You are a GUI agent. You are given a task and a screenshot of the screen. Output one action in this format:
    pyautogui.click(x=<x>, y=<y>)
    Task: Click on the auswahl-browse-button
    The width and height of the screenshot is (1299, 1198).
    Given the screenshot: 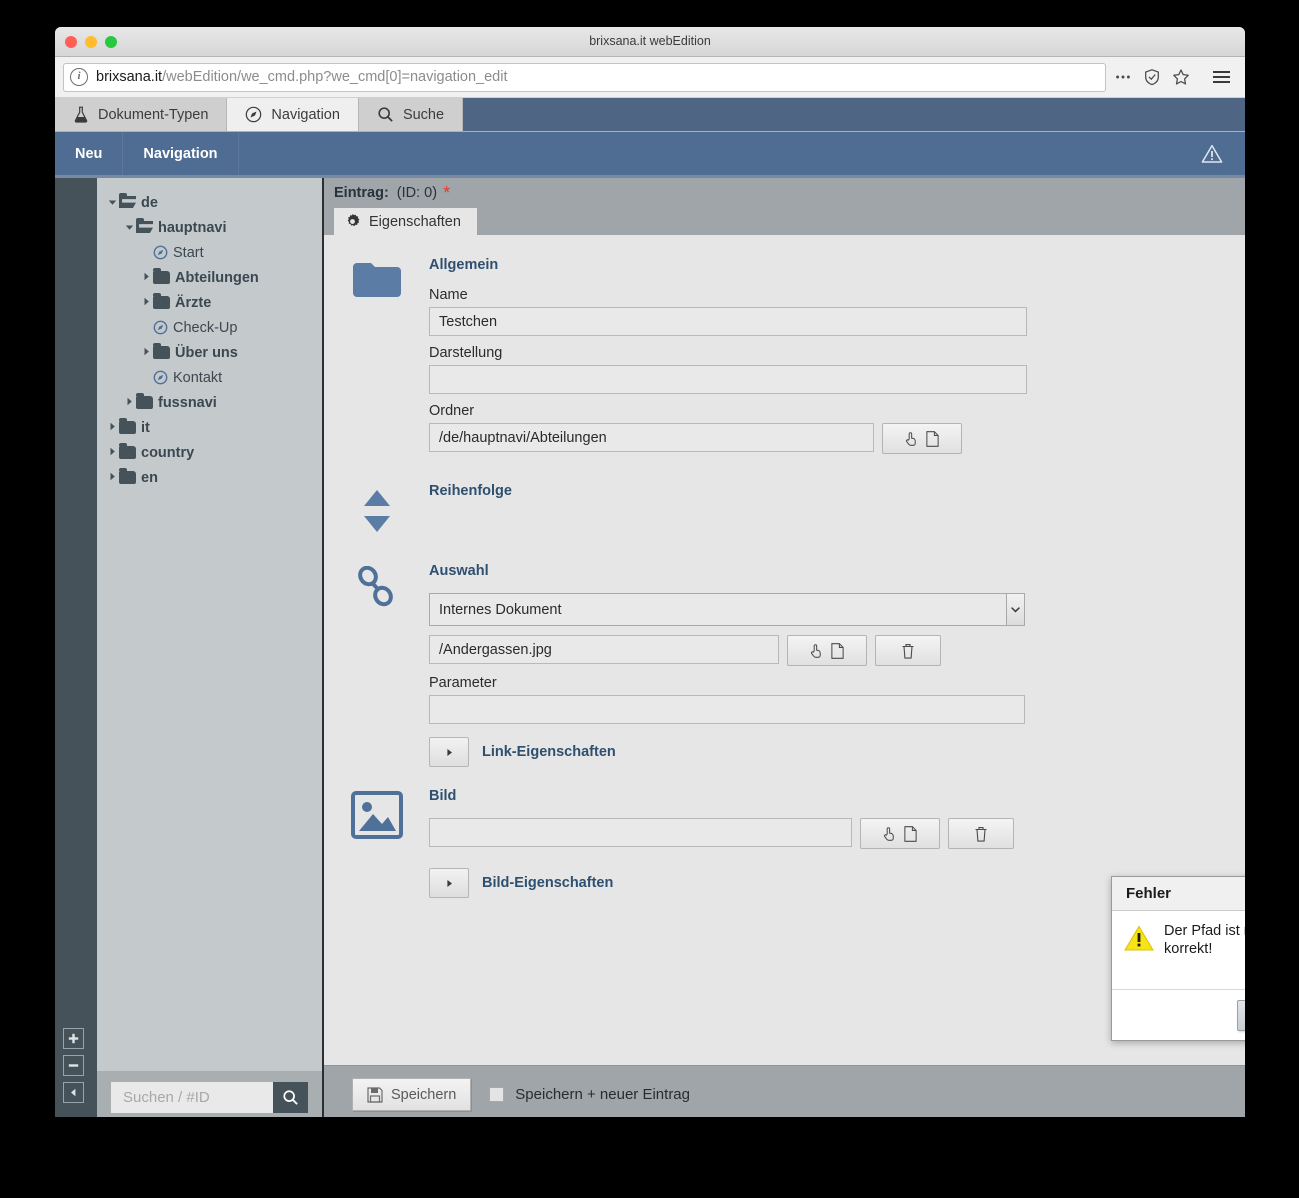 What is the action you would take?
    pyautogui.click(x=827, y=650)
    